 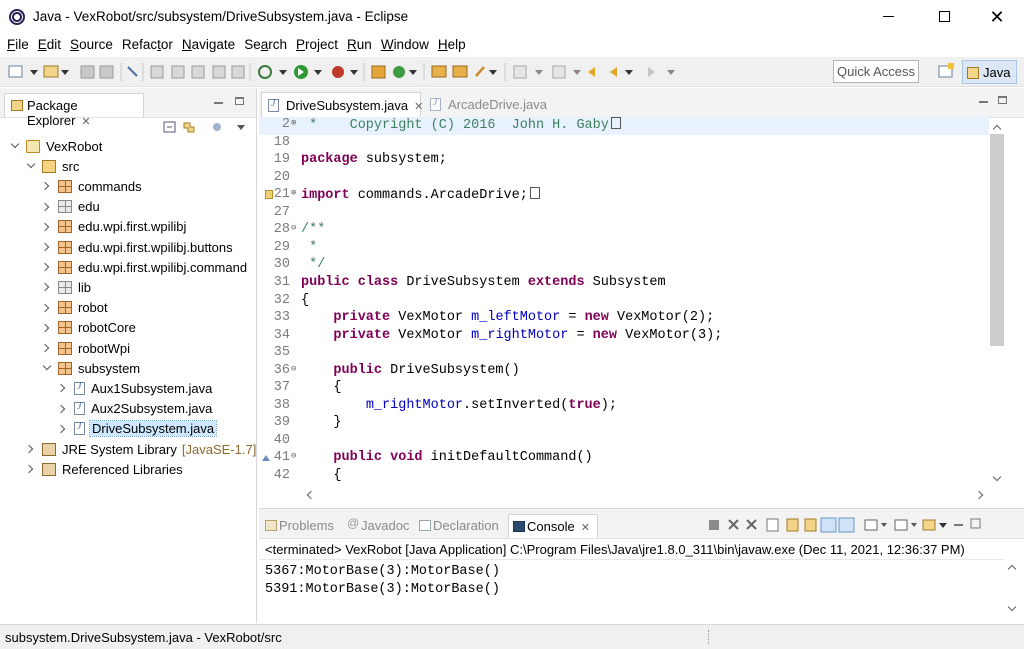 What do you see at coordinates (405, 44) in the screenshot?
I see `menu-item: Window` at bounding box center [405, 44].